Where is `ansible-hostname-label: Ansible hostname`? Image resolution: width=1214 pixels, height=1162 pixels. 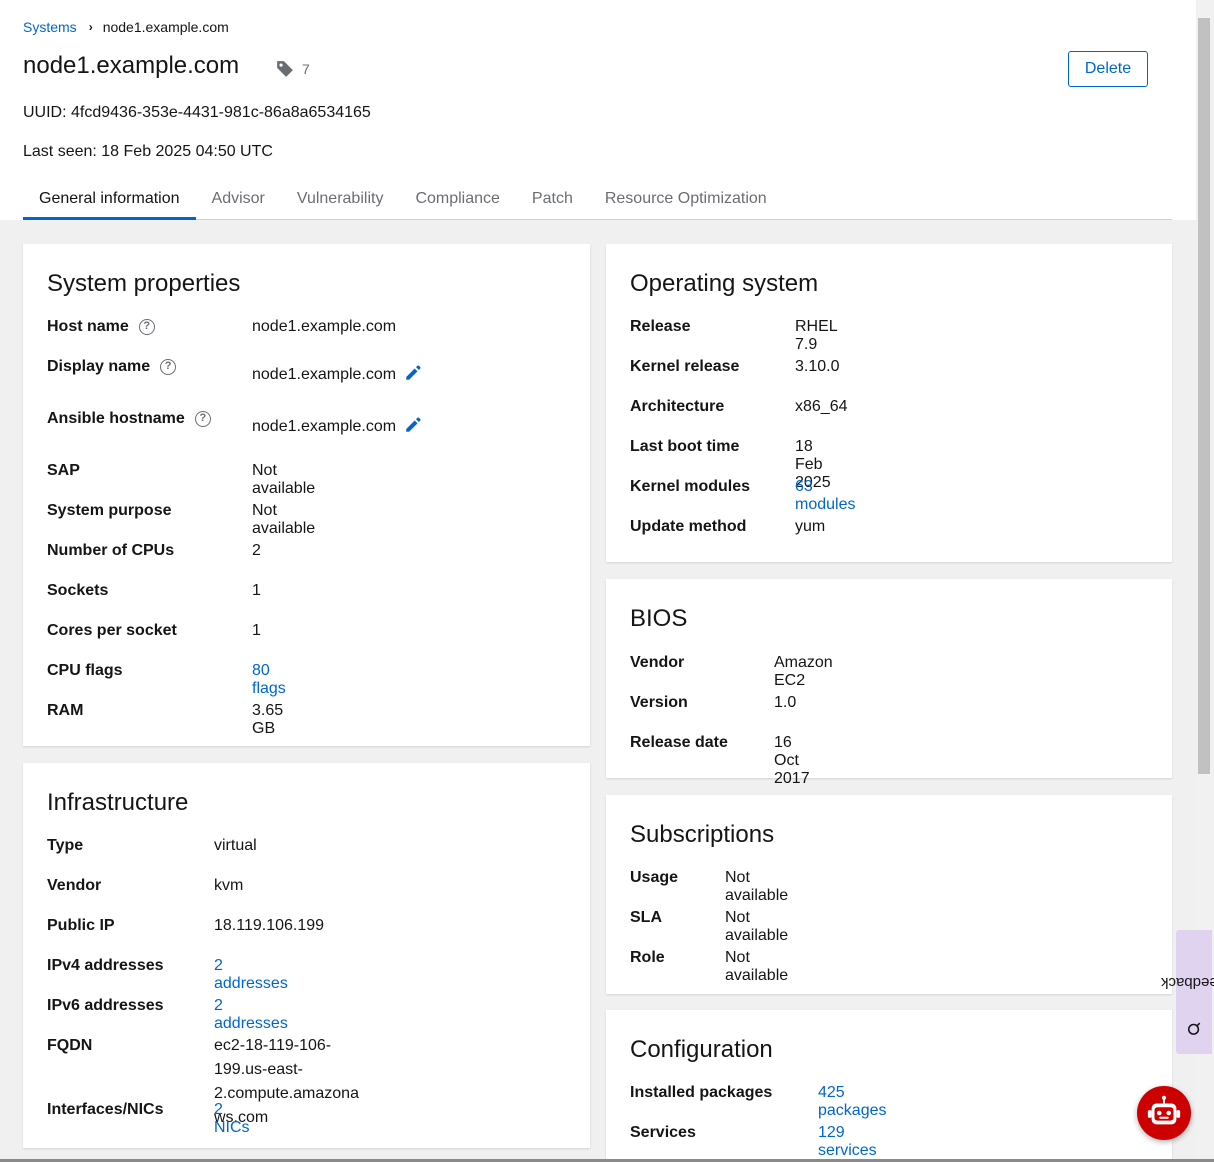 ansible-hostname-label: Ansible hostname is located at coordinates (116, 418).